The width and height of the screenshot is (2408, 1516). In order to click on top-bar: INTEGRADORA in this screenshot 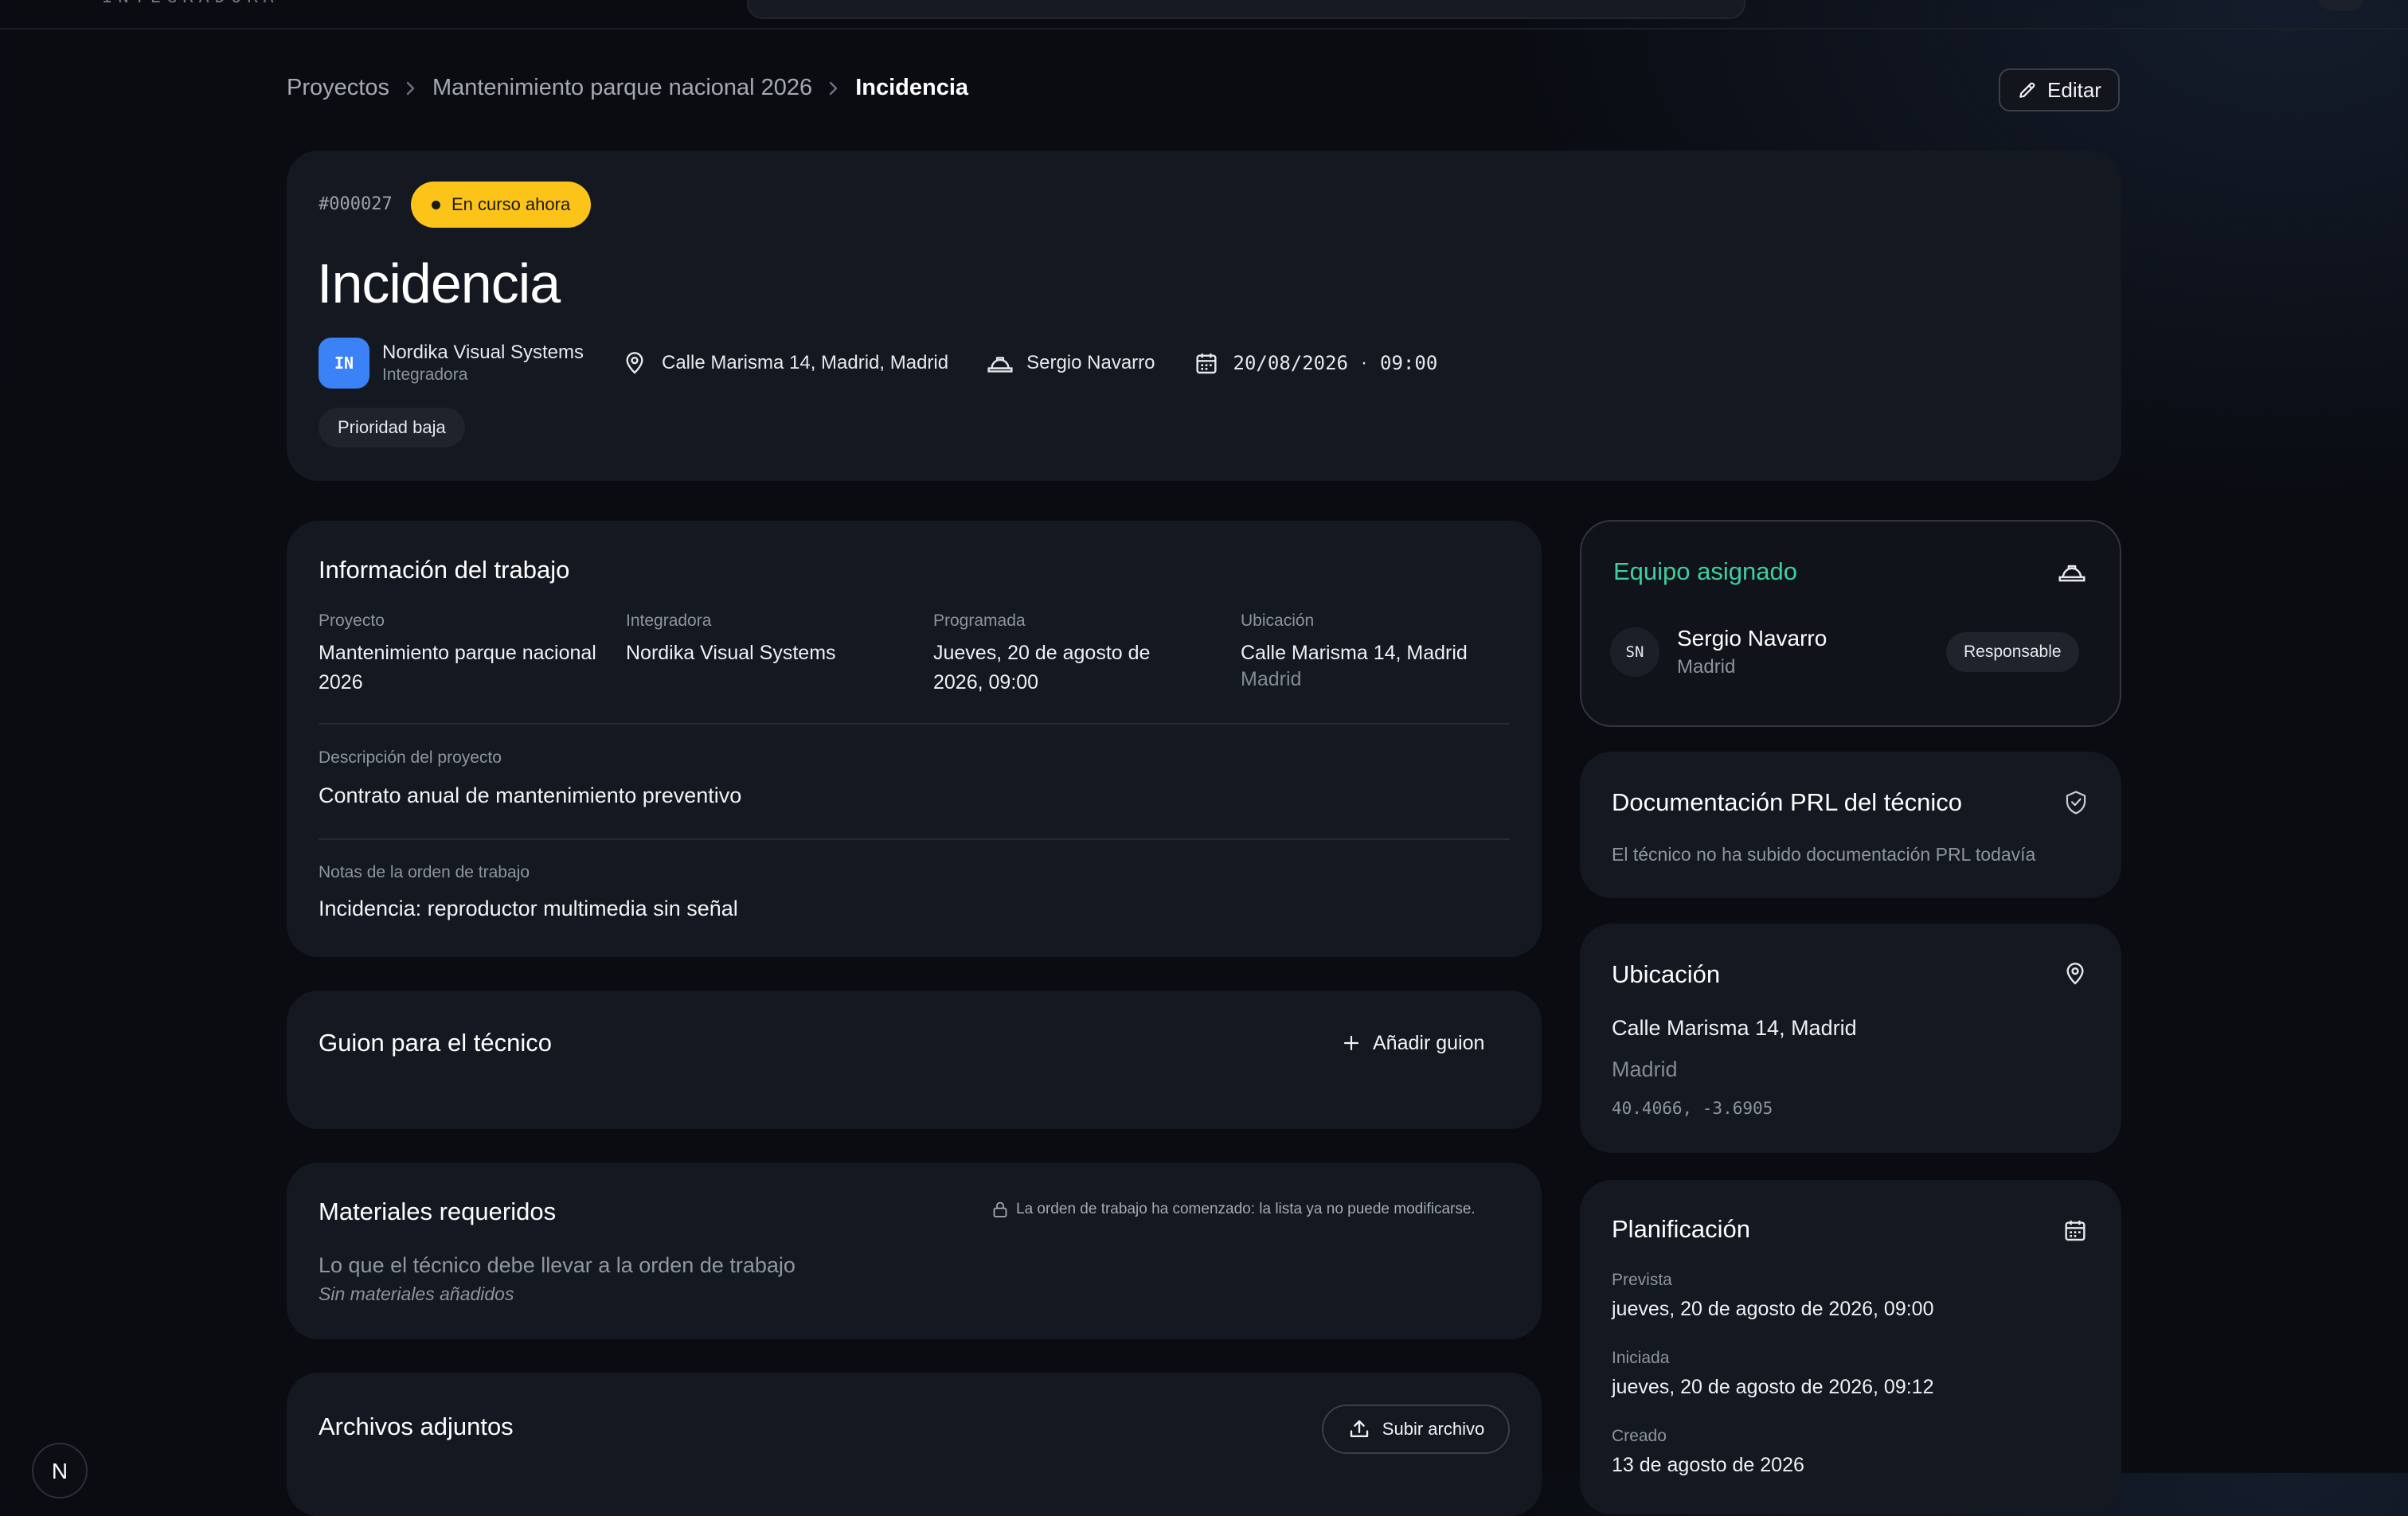, I will do `click(1204, 14)`.